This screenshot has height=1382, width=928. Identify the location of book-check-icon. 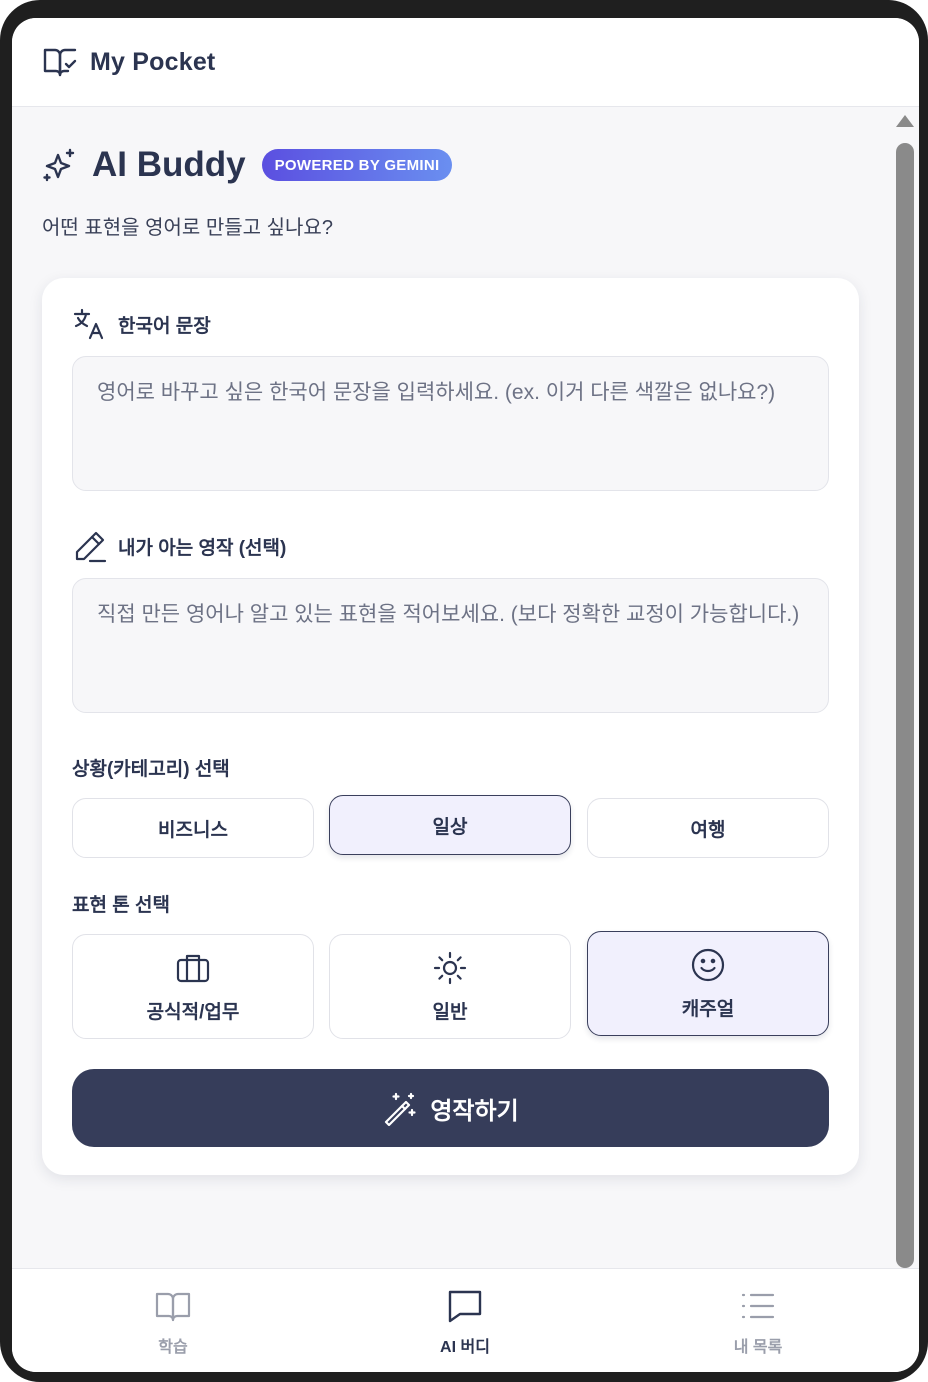
(60, 62).